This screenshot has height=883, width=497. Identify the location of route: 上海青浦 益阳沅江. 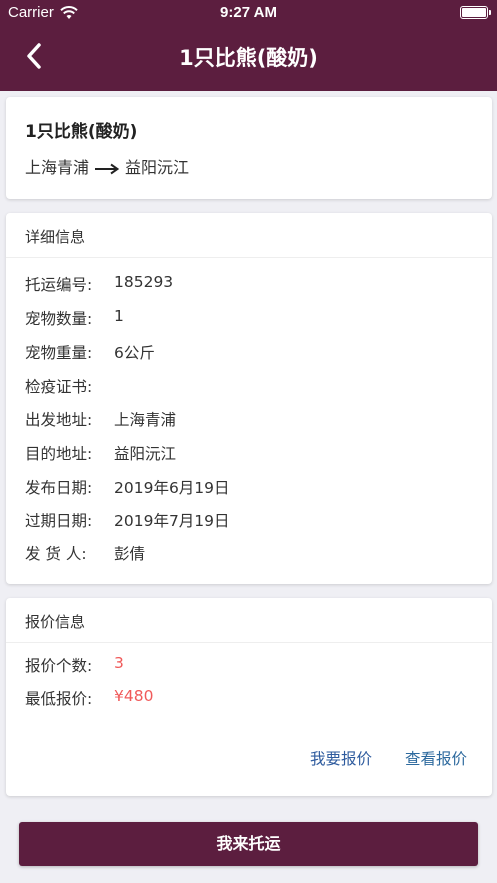
(107, 166).